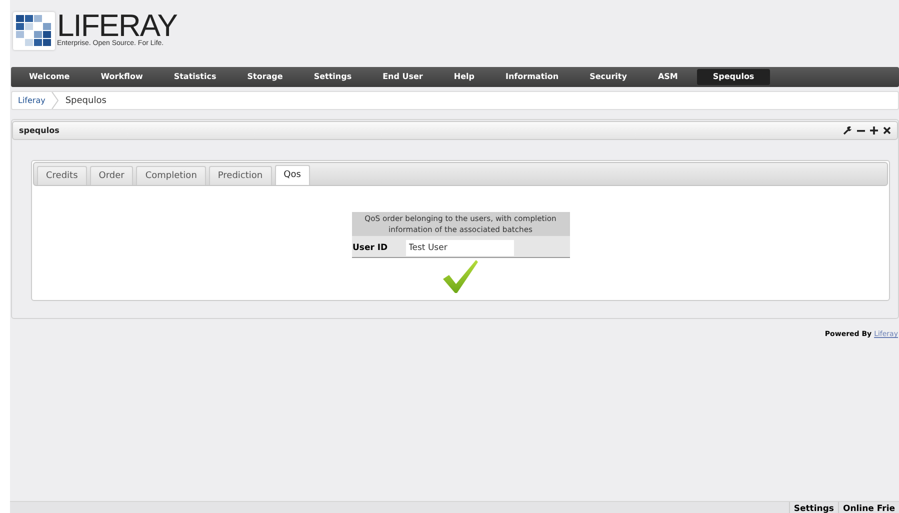 The width and height of the screenshot is (899, 513). What do you see at coordinates (265, 77) in the screenshot?
I see `nav-tab: Storage` at bounding box center [265, 77].